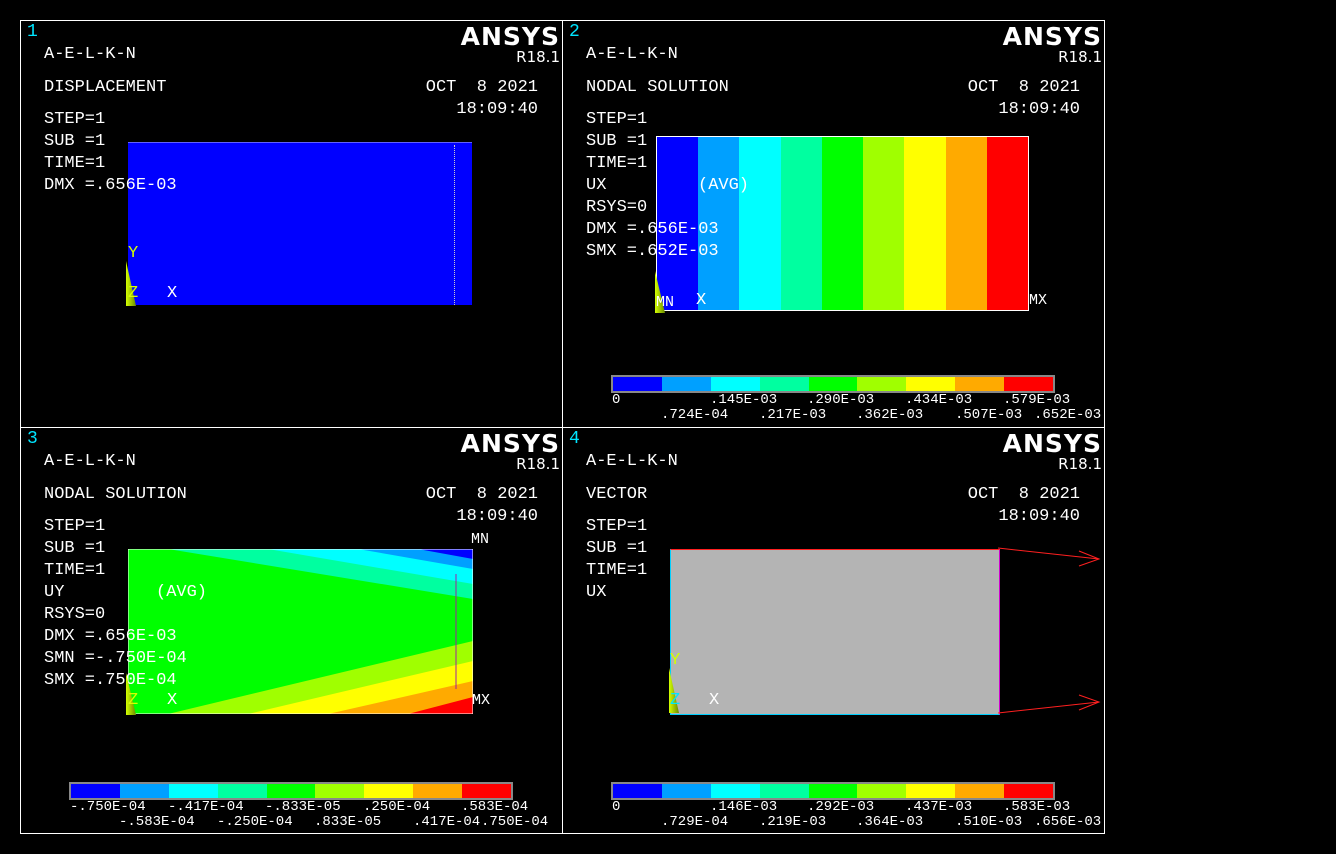 The height and width of the screenshot is (854, 1336). I want to click on legend-label: .364E-03, so click(890, 822).